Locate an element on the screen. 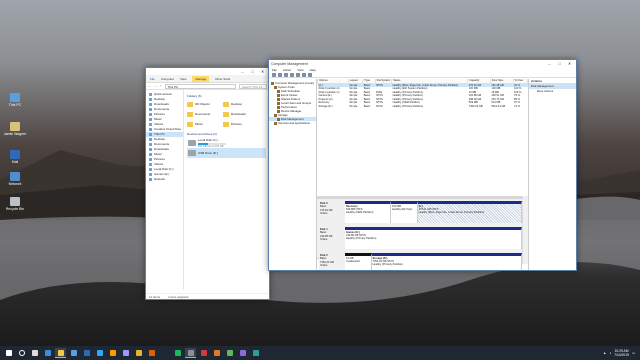  desktop-icon: Network is located at coordinates (15, 179).